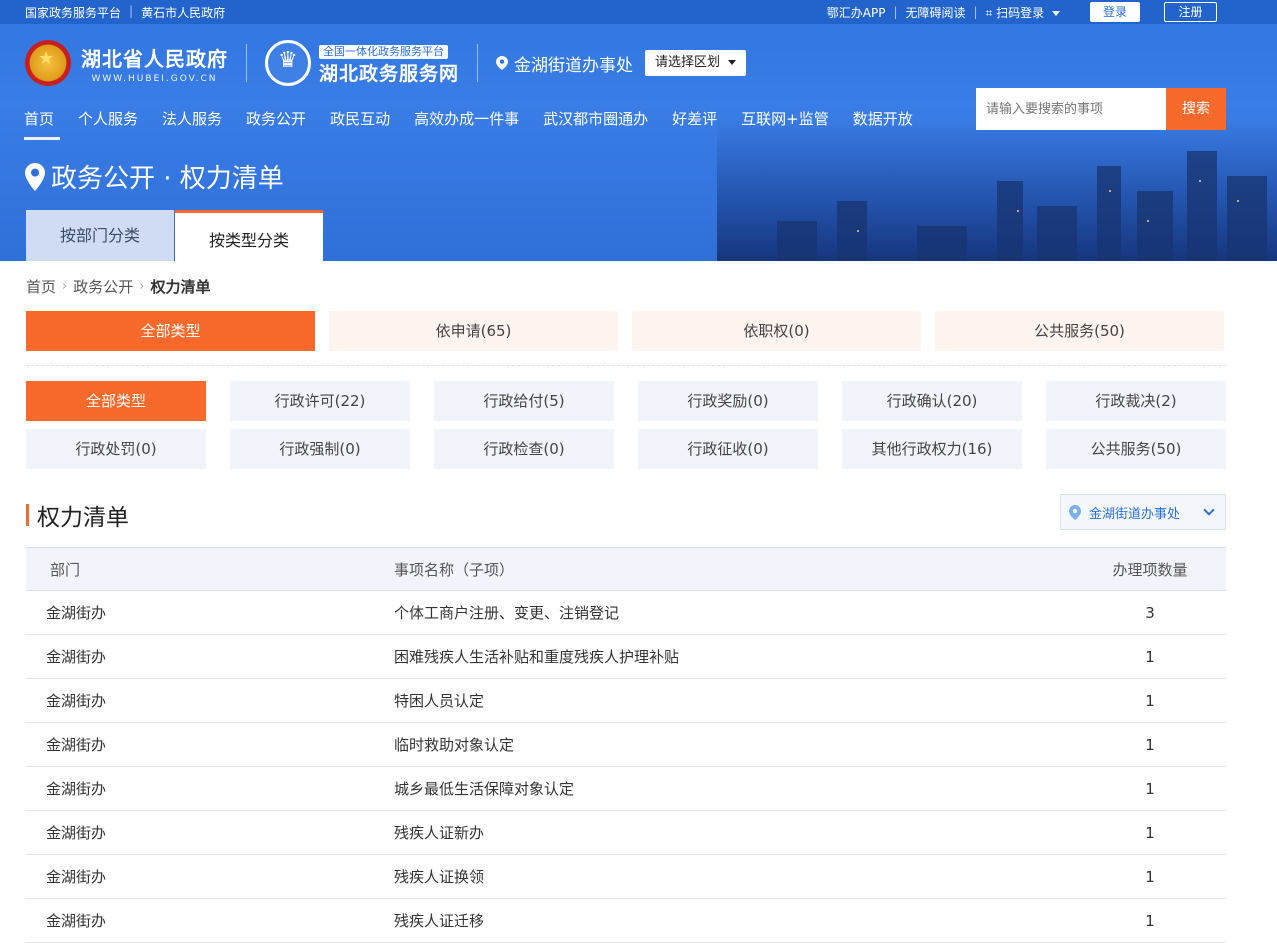 The height and width of the screenshot is (943, 1277). I want to click on gov-logo-text: 湖北省人民政府 WWW.HUBEI.GOV.CN, so click(154, 63).